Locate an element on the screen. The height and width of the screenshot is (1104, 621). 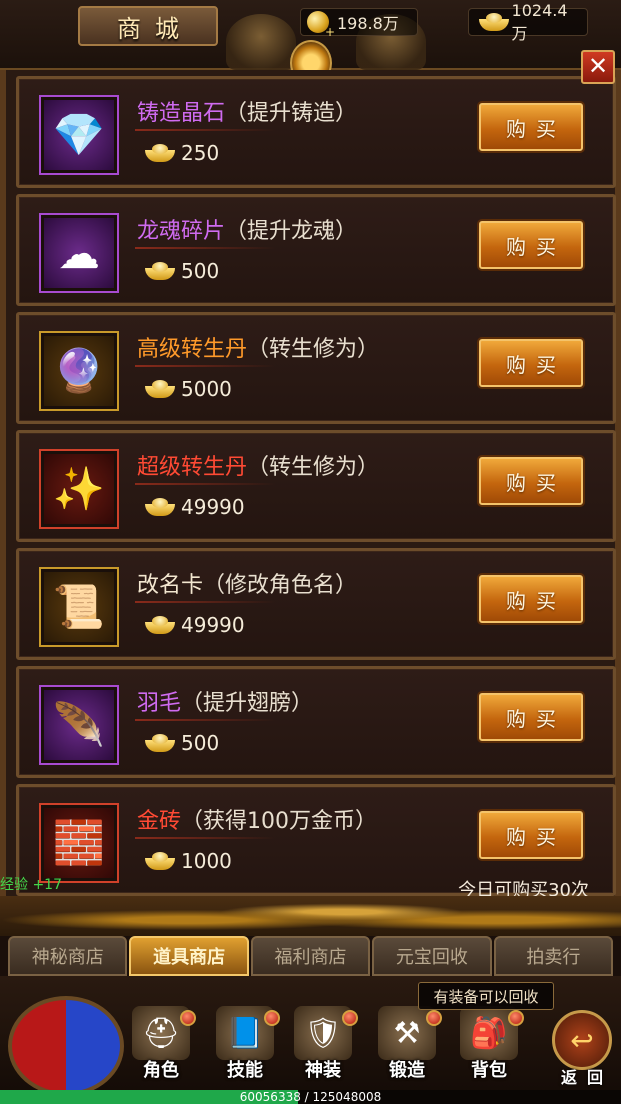
tab-welfare-shop: 福利商店 is located at coordinates (310, 956).